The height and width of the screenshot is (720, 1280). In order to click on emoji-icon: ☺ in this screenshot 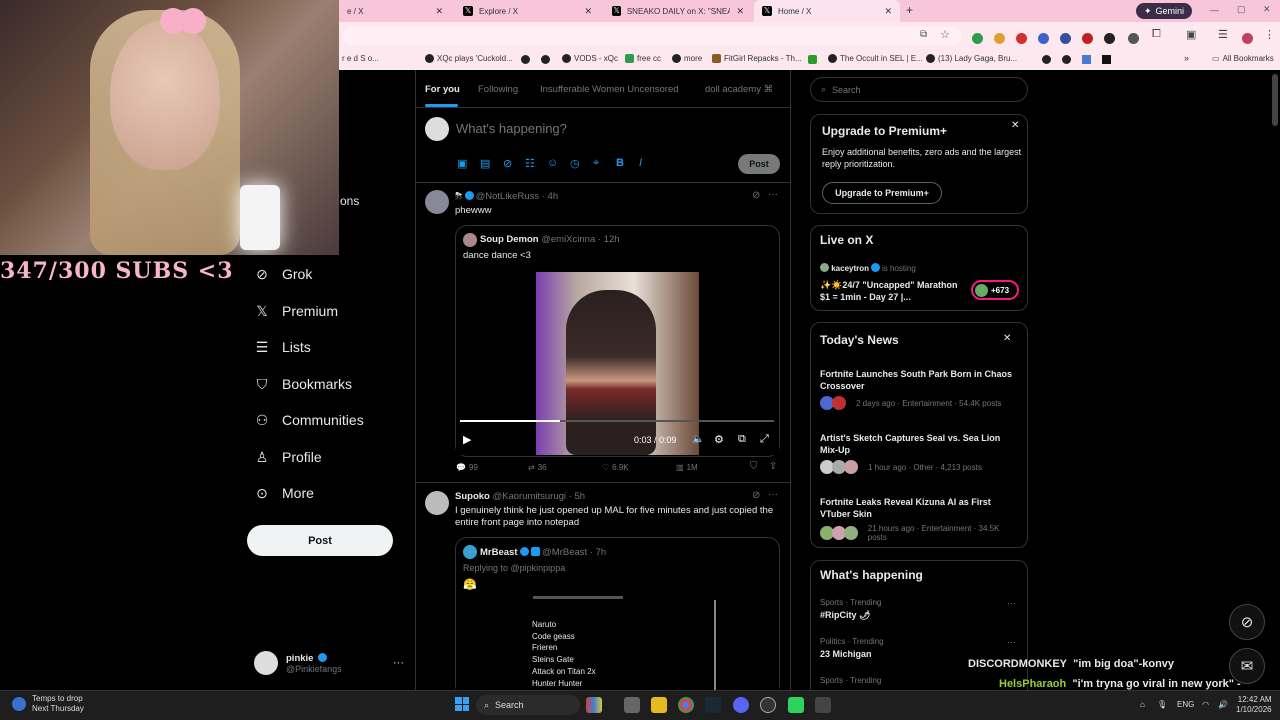, I will do `click(552, 163)`.